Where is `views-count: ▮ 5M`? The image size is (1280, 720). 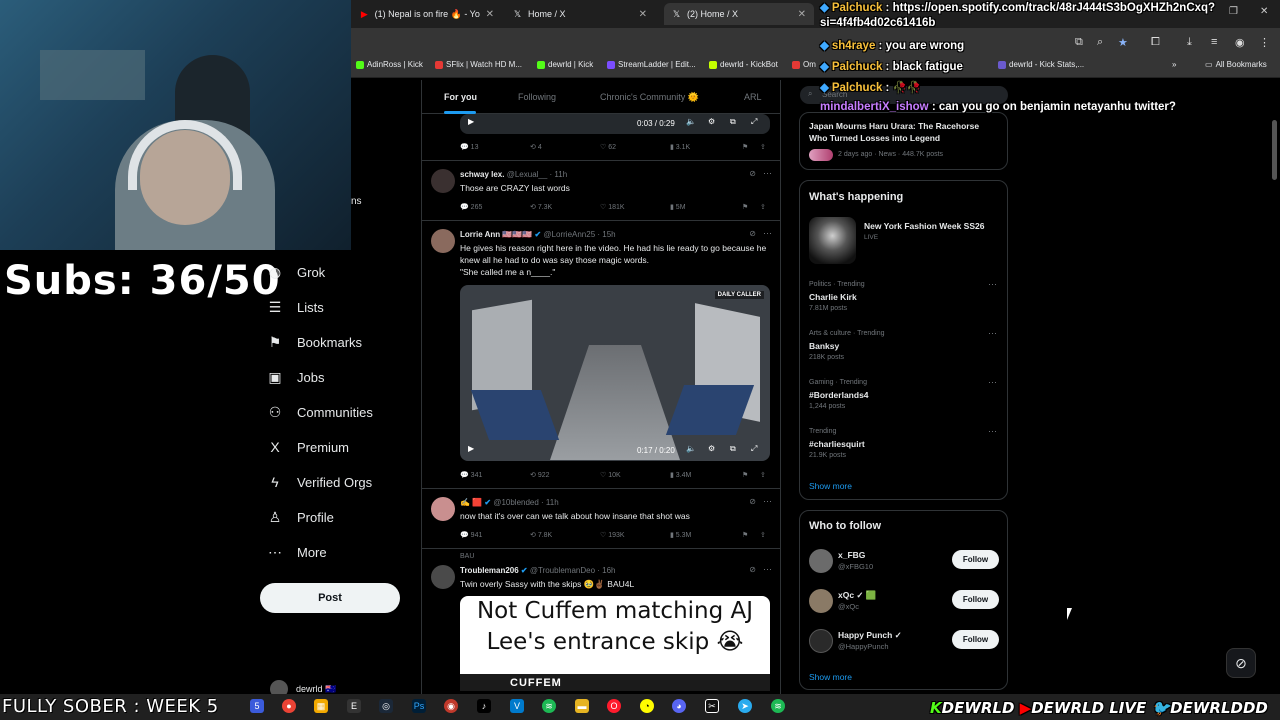 views-count: ▮ 5M is located at coordinates (678, 207).